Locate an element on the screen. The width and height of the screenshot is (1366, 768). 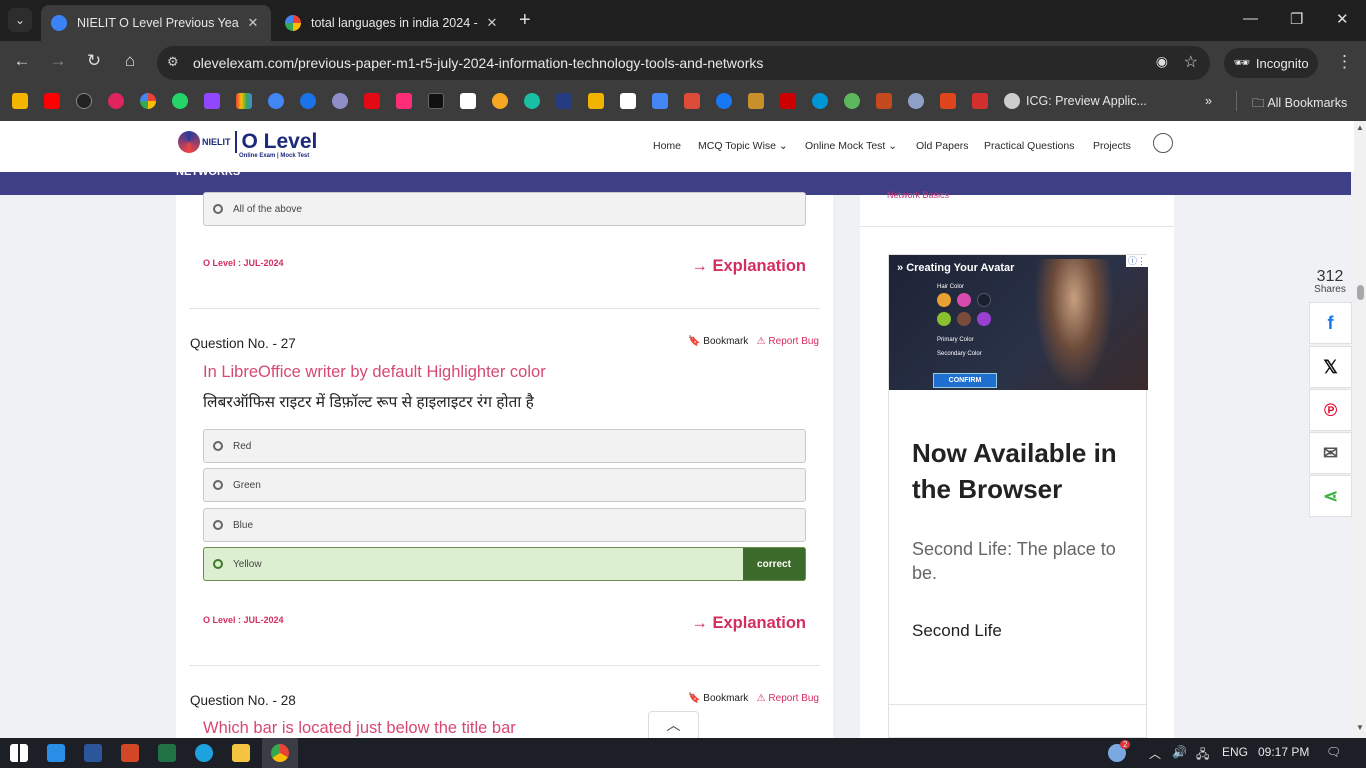
page-scrollbar: ▲ ▼ is located at coordinates (1360, 429).